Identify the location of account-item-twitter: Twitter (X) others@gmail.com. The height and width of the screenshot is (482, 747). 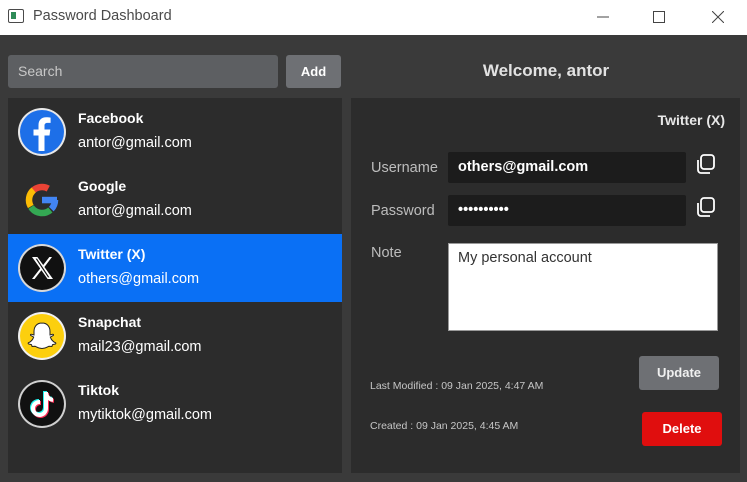
(175, 268).